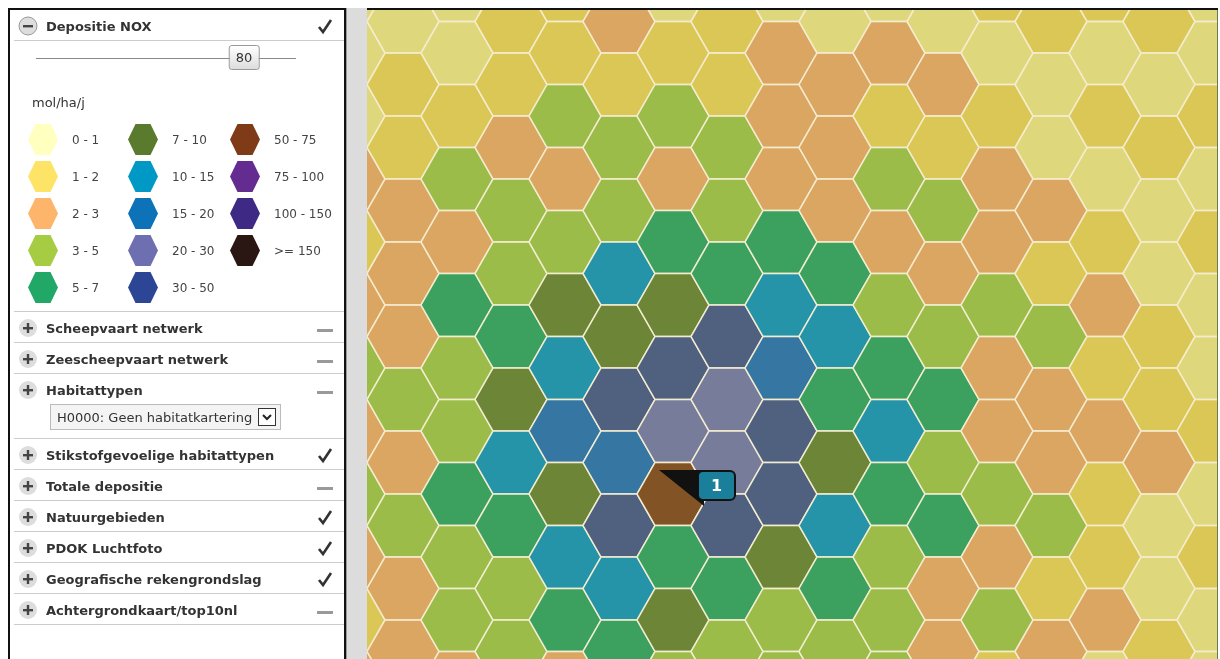 This screenshot has width=1220, height=659. What do you see at coordinates (299, 176) in the screenshot?
I see `legend-label: 75 - 100` at bounding box center [299, 176].